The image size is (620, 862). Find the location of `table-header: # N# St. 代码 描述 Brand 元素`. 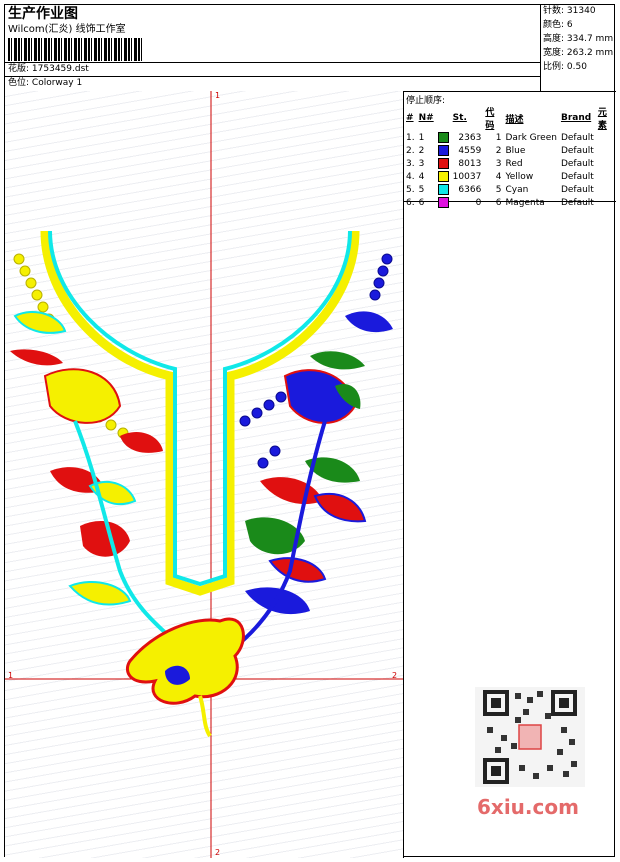

table-header: # N# St. 代码 描述 Brand 元素 is located at coordinates (510, 118).